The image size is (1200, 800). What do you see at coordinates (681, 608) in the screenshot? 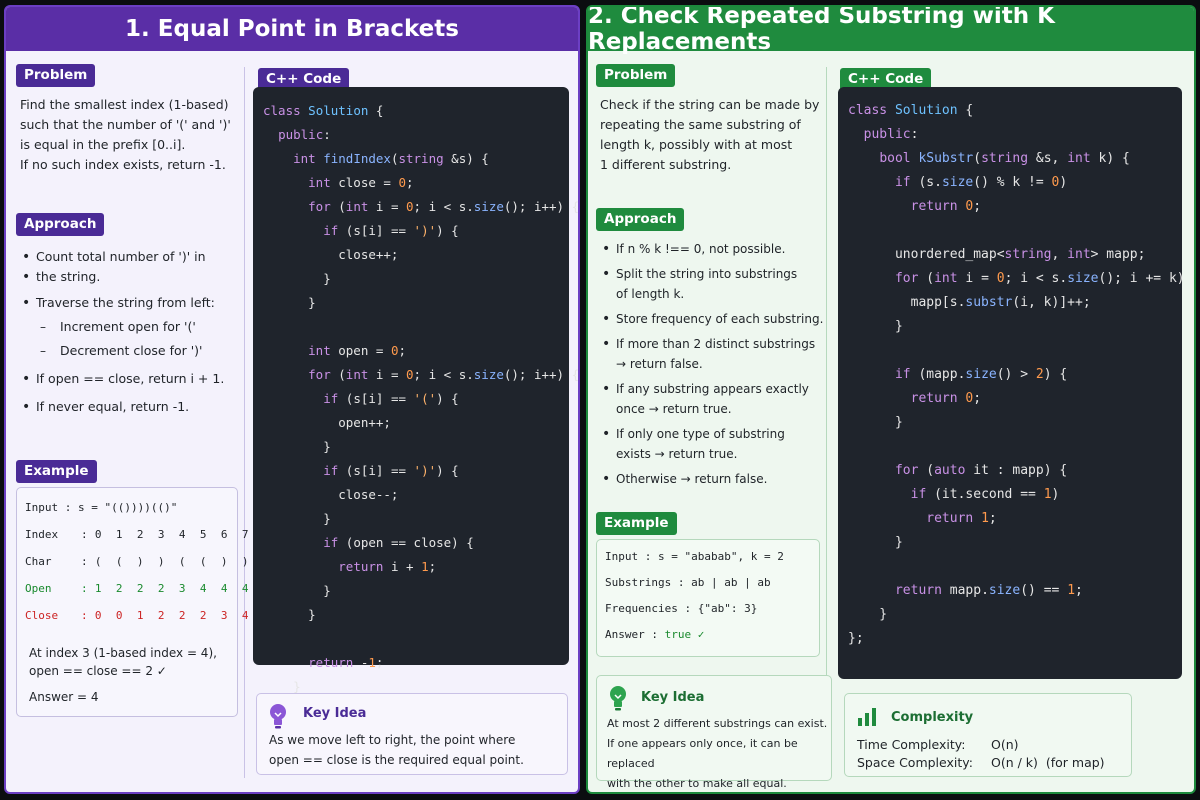
I see `example-frequencies-row: Frequencies : {"ab": 3}` at bounding box center [681, 608].